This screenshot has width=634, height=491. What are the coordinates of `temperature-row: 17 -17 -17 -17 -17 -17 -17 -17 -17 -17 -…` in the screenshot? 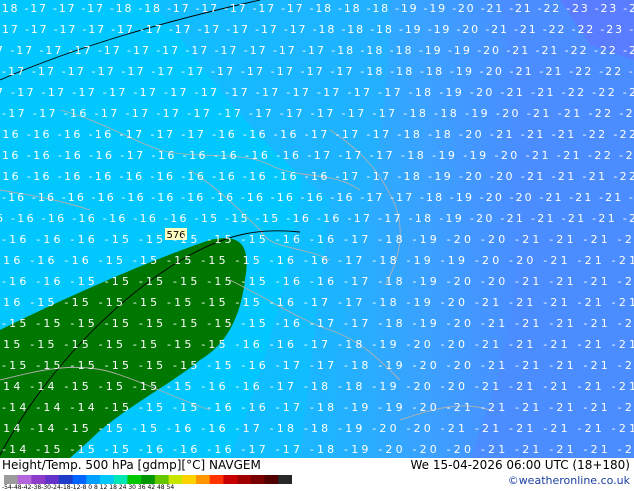 It's located at (318, 29).